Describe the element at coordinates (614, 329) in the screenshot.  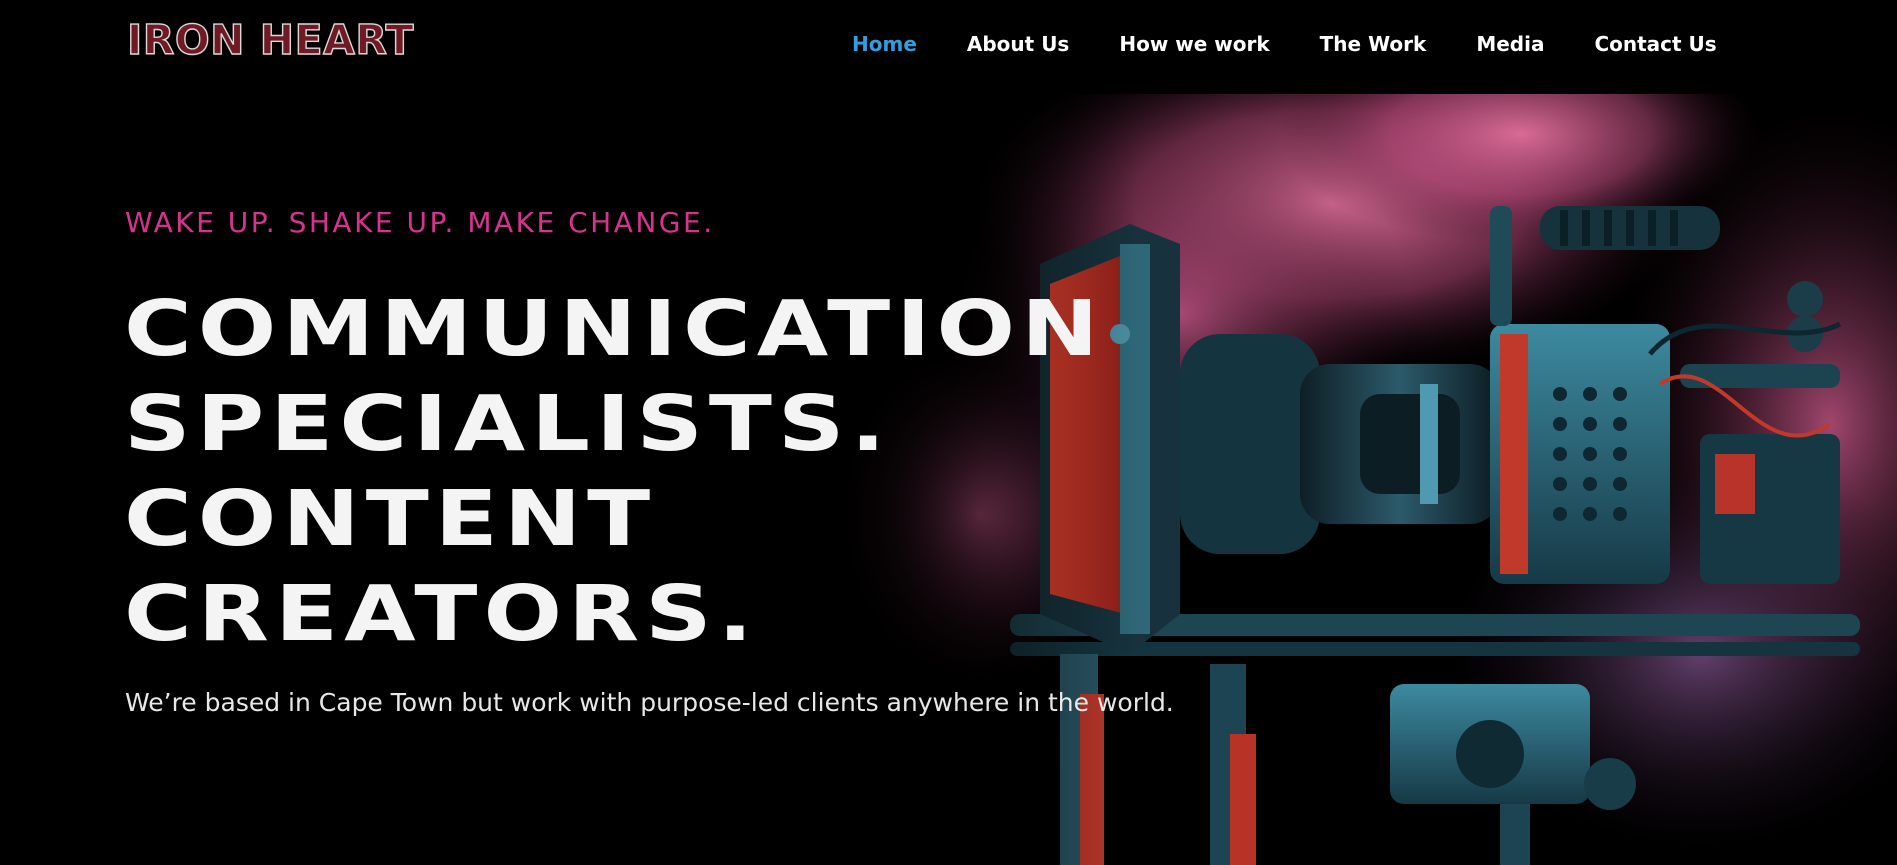
I see `headline-line-1: COMMUNICATION` at that location.